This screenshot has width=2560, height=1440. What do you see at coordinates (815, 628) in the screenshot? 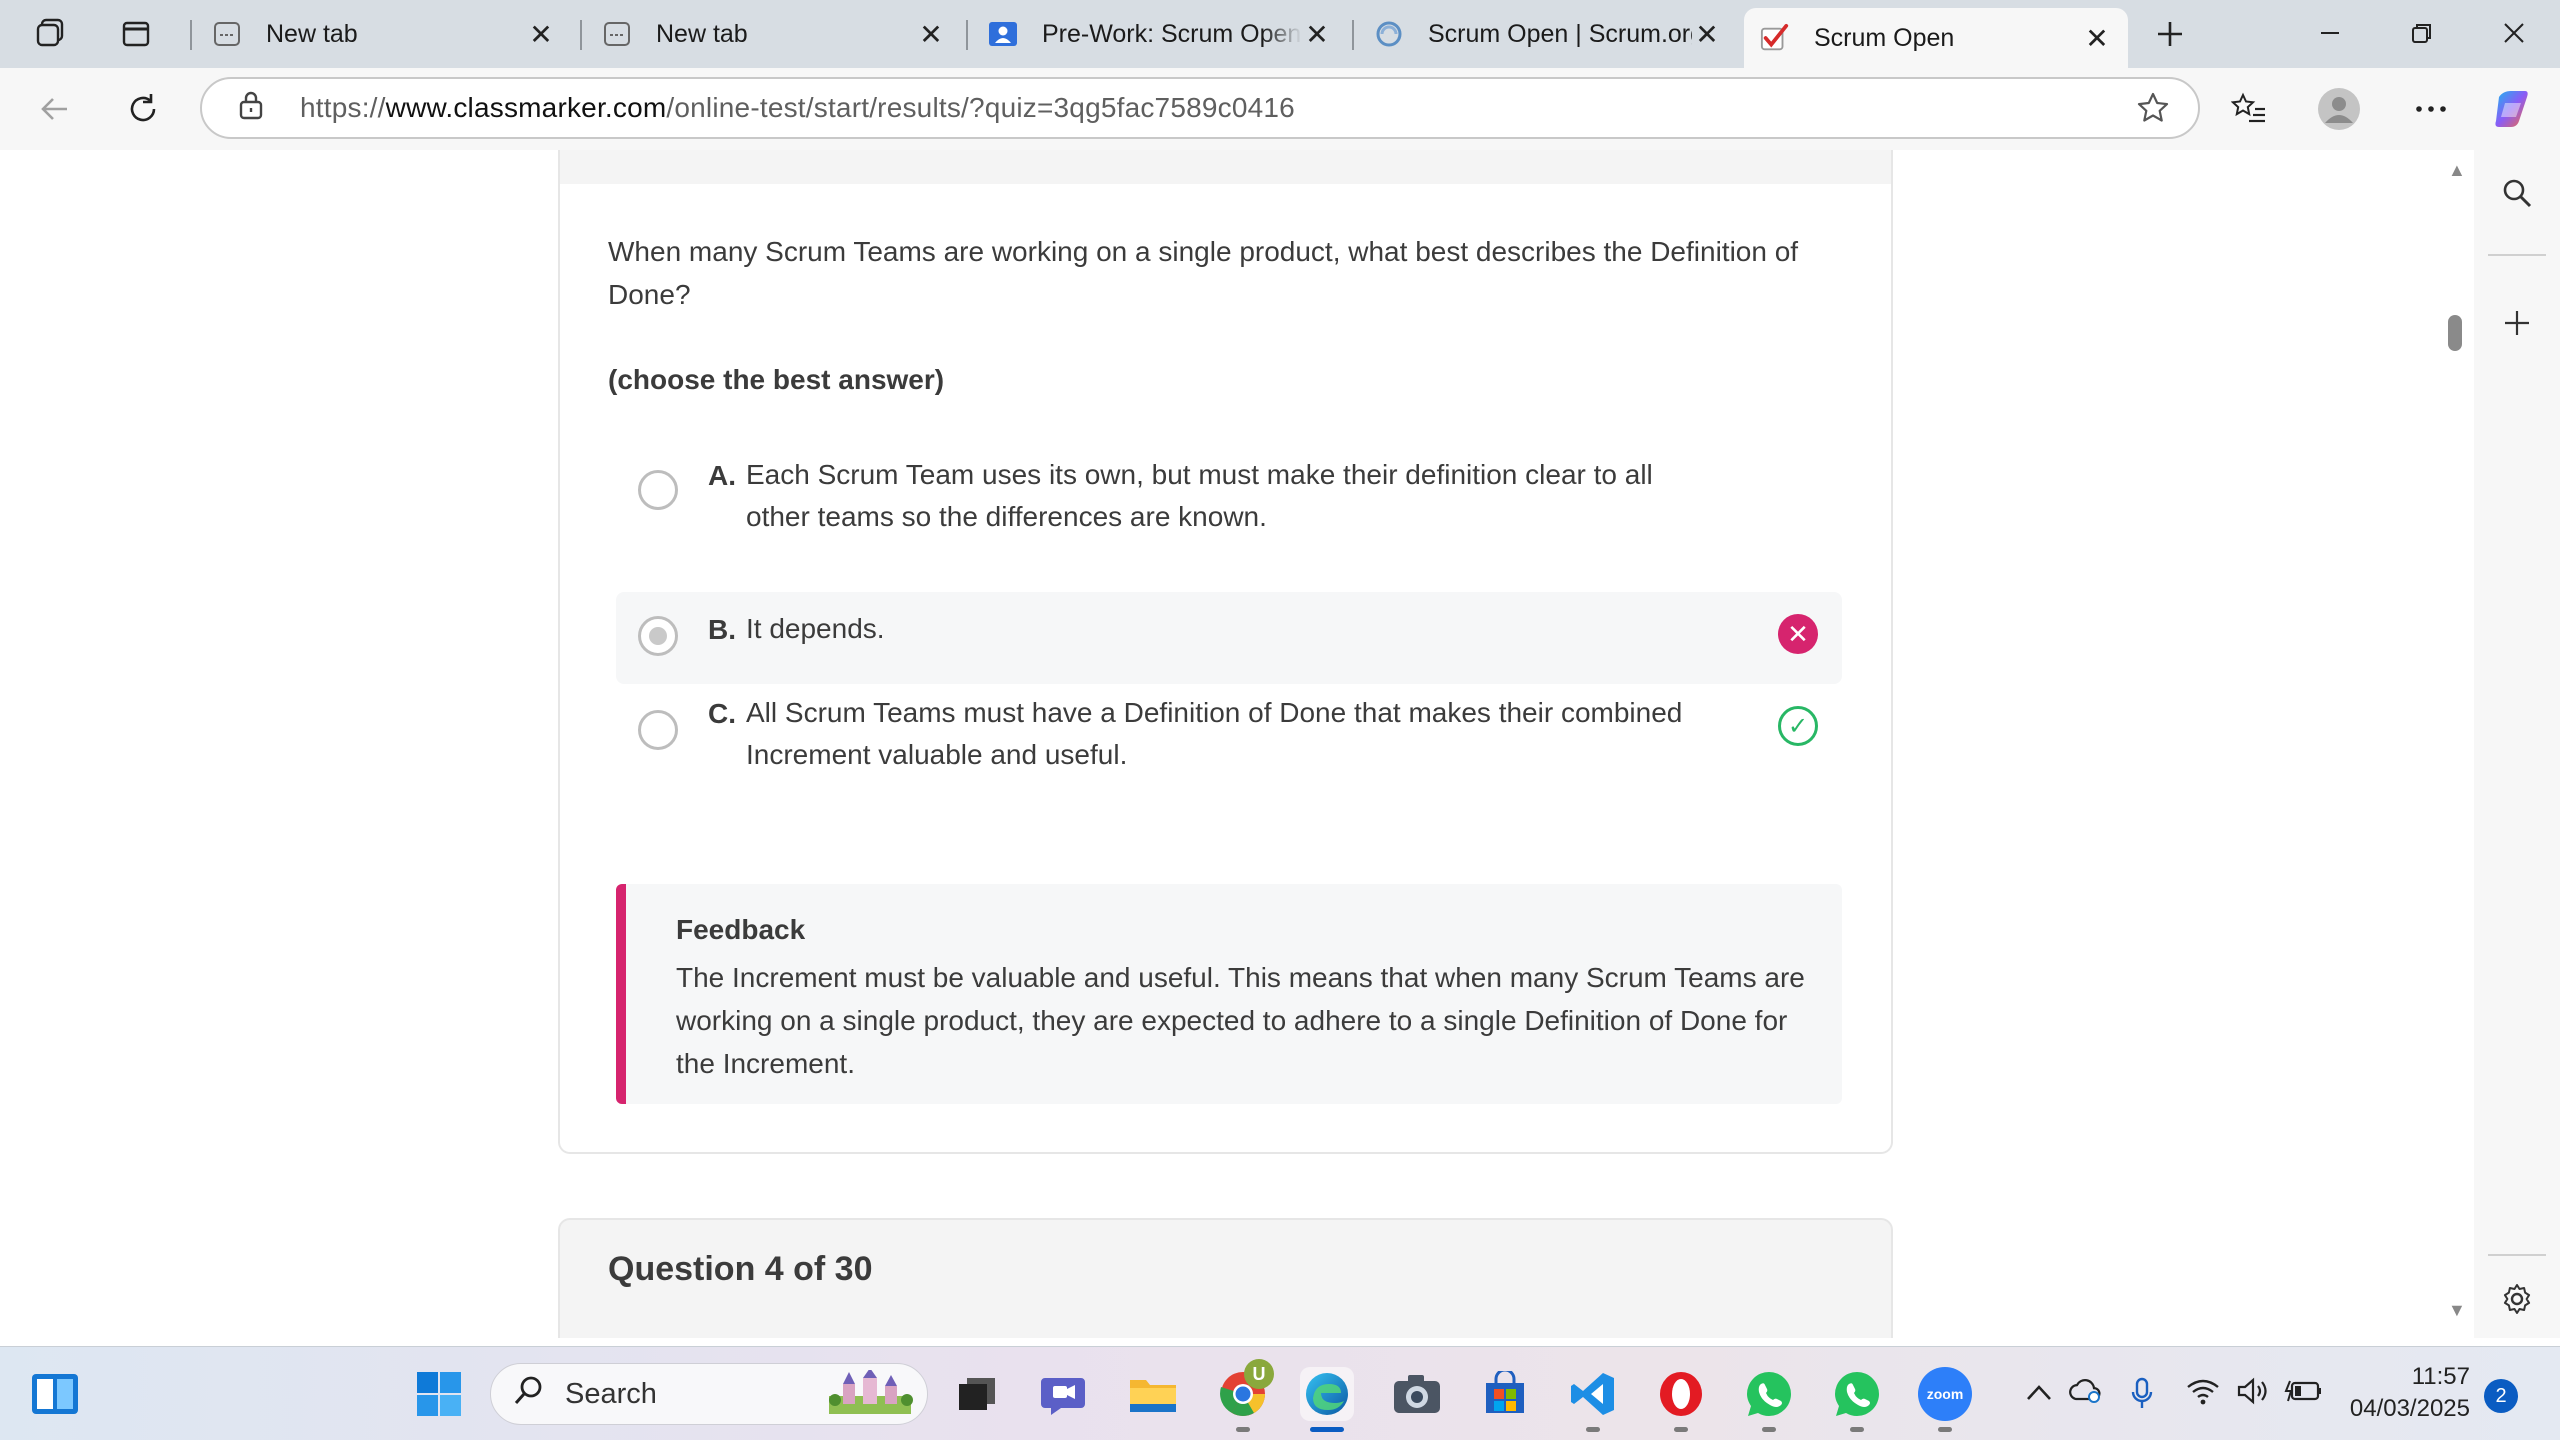
I see `option-text: It depends.` at bounding box center [815, 628].